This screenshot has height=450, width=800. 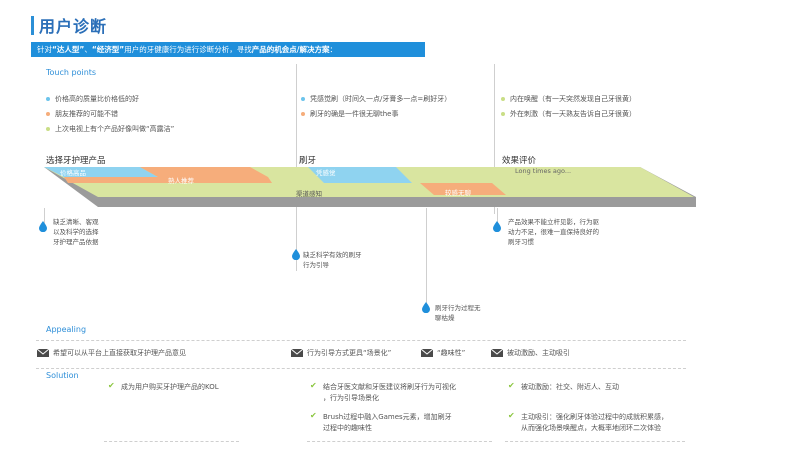 I want to click on pain-point-4: 产品效果不能立杆见影，行为驱 动力不足，很难一直保持良好的 刷牙习惯, so click(x=553, y=232).